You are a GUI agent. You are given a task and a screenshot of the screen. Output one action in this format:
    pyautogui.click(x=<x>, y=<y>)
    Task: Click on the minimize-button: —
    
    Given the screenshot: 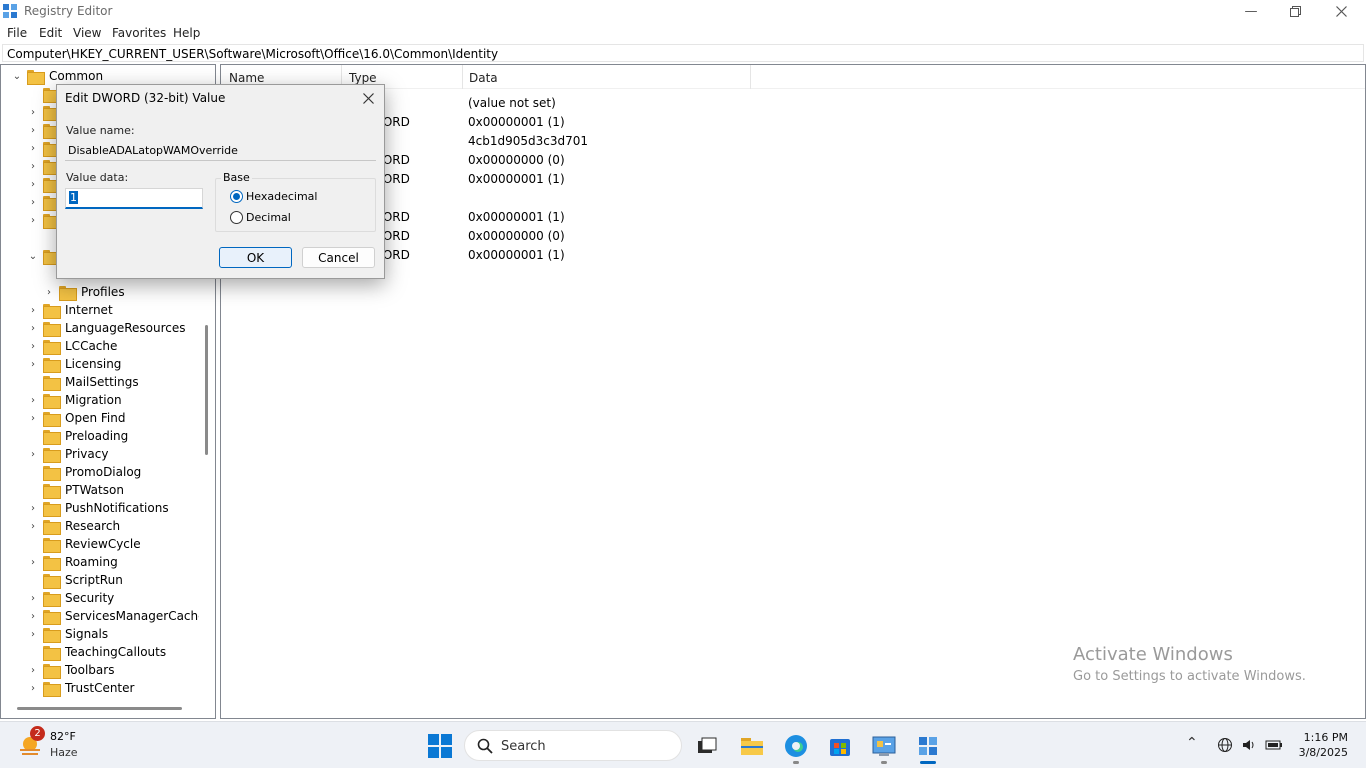 What is the action you would take?
    pyautogui.click(x=1251, y=11)
    